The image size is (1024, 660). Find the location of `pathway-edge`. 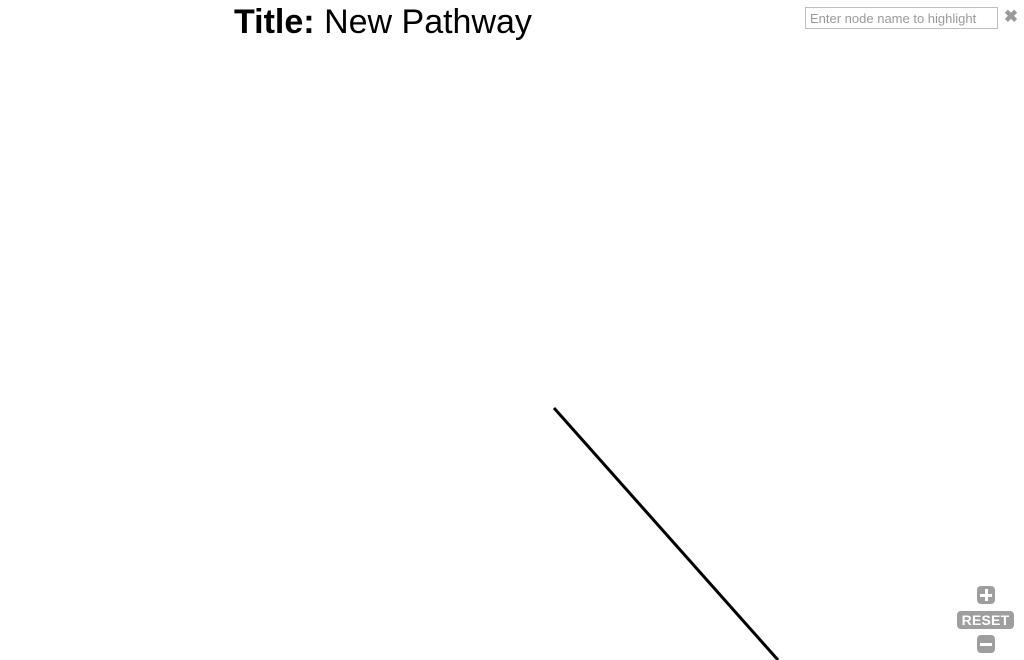

pathway-edge is located at coordinates (666, 533).